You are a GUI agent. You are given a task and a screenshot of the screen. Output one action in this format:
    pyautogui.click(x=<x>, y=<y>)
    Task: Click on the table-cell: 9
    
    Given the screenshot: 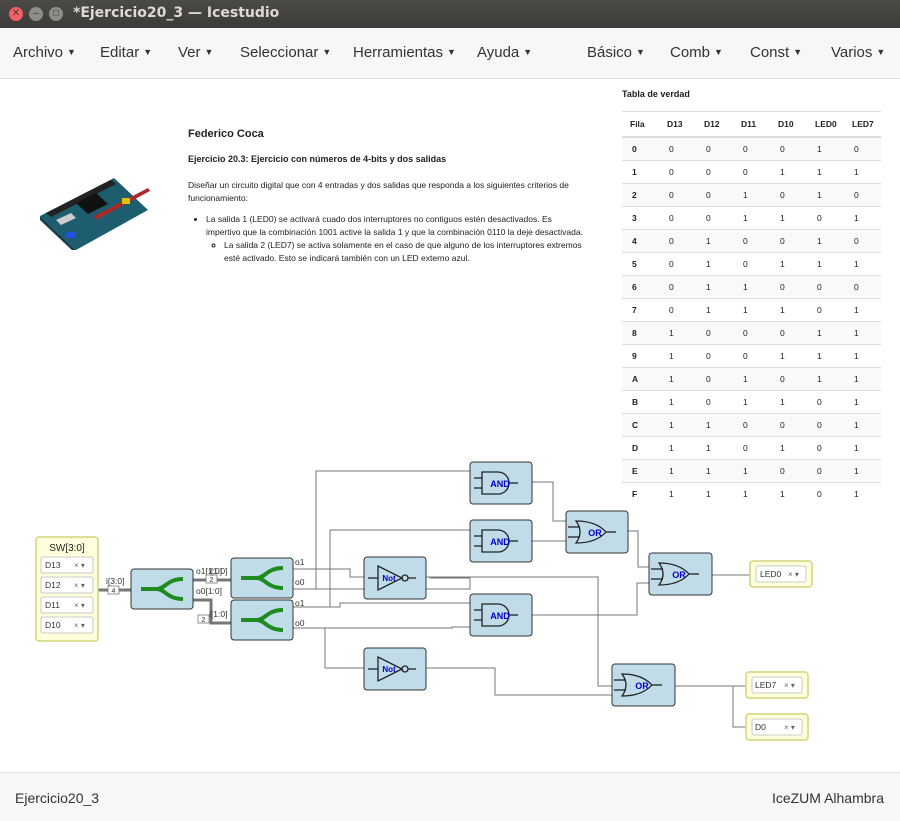 What is the action you would take?
    pyautogui.click(x=640, y=356)
    